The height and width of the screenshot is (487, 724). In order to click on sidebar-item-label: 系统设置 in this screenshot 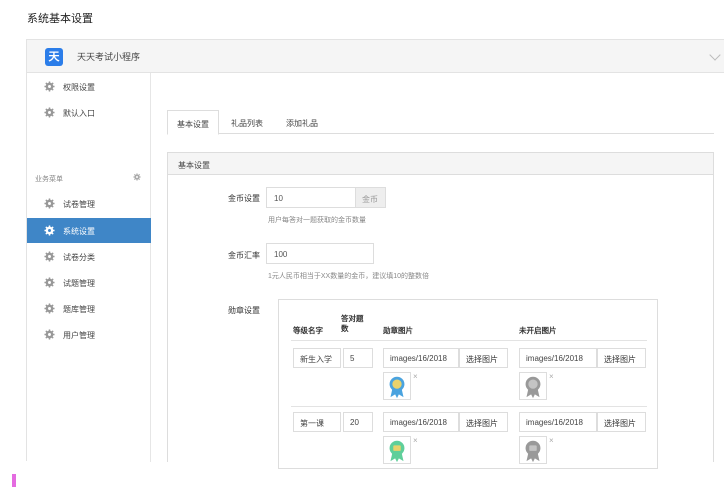, I will do `click(79, 231)`.